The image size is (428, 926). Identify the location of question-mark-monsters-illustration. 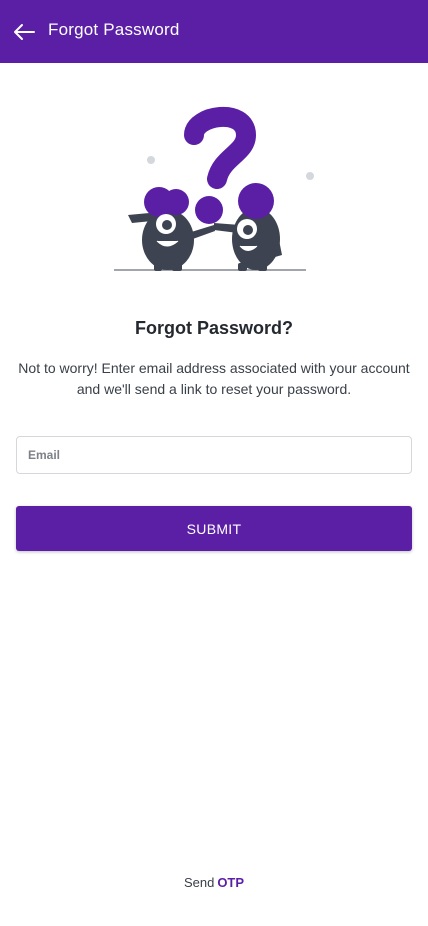
(215, 190).